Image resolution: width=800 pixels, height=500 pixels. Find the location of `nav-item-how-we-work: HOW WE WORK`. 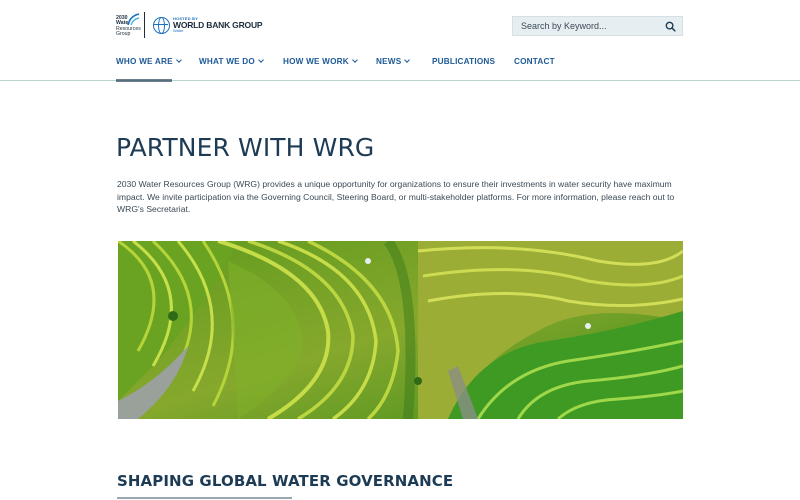

nav-item-how-we-work: HOW WE WORK is located at coordinates (329, 61).